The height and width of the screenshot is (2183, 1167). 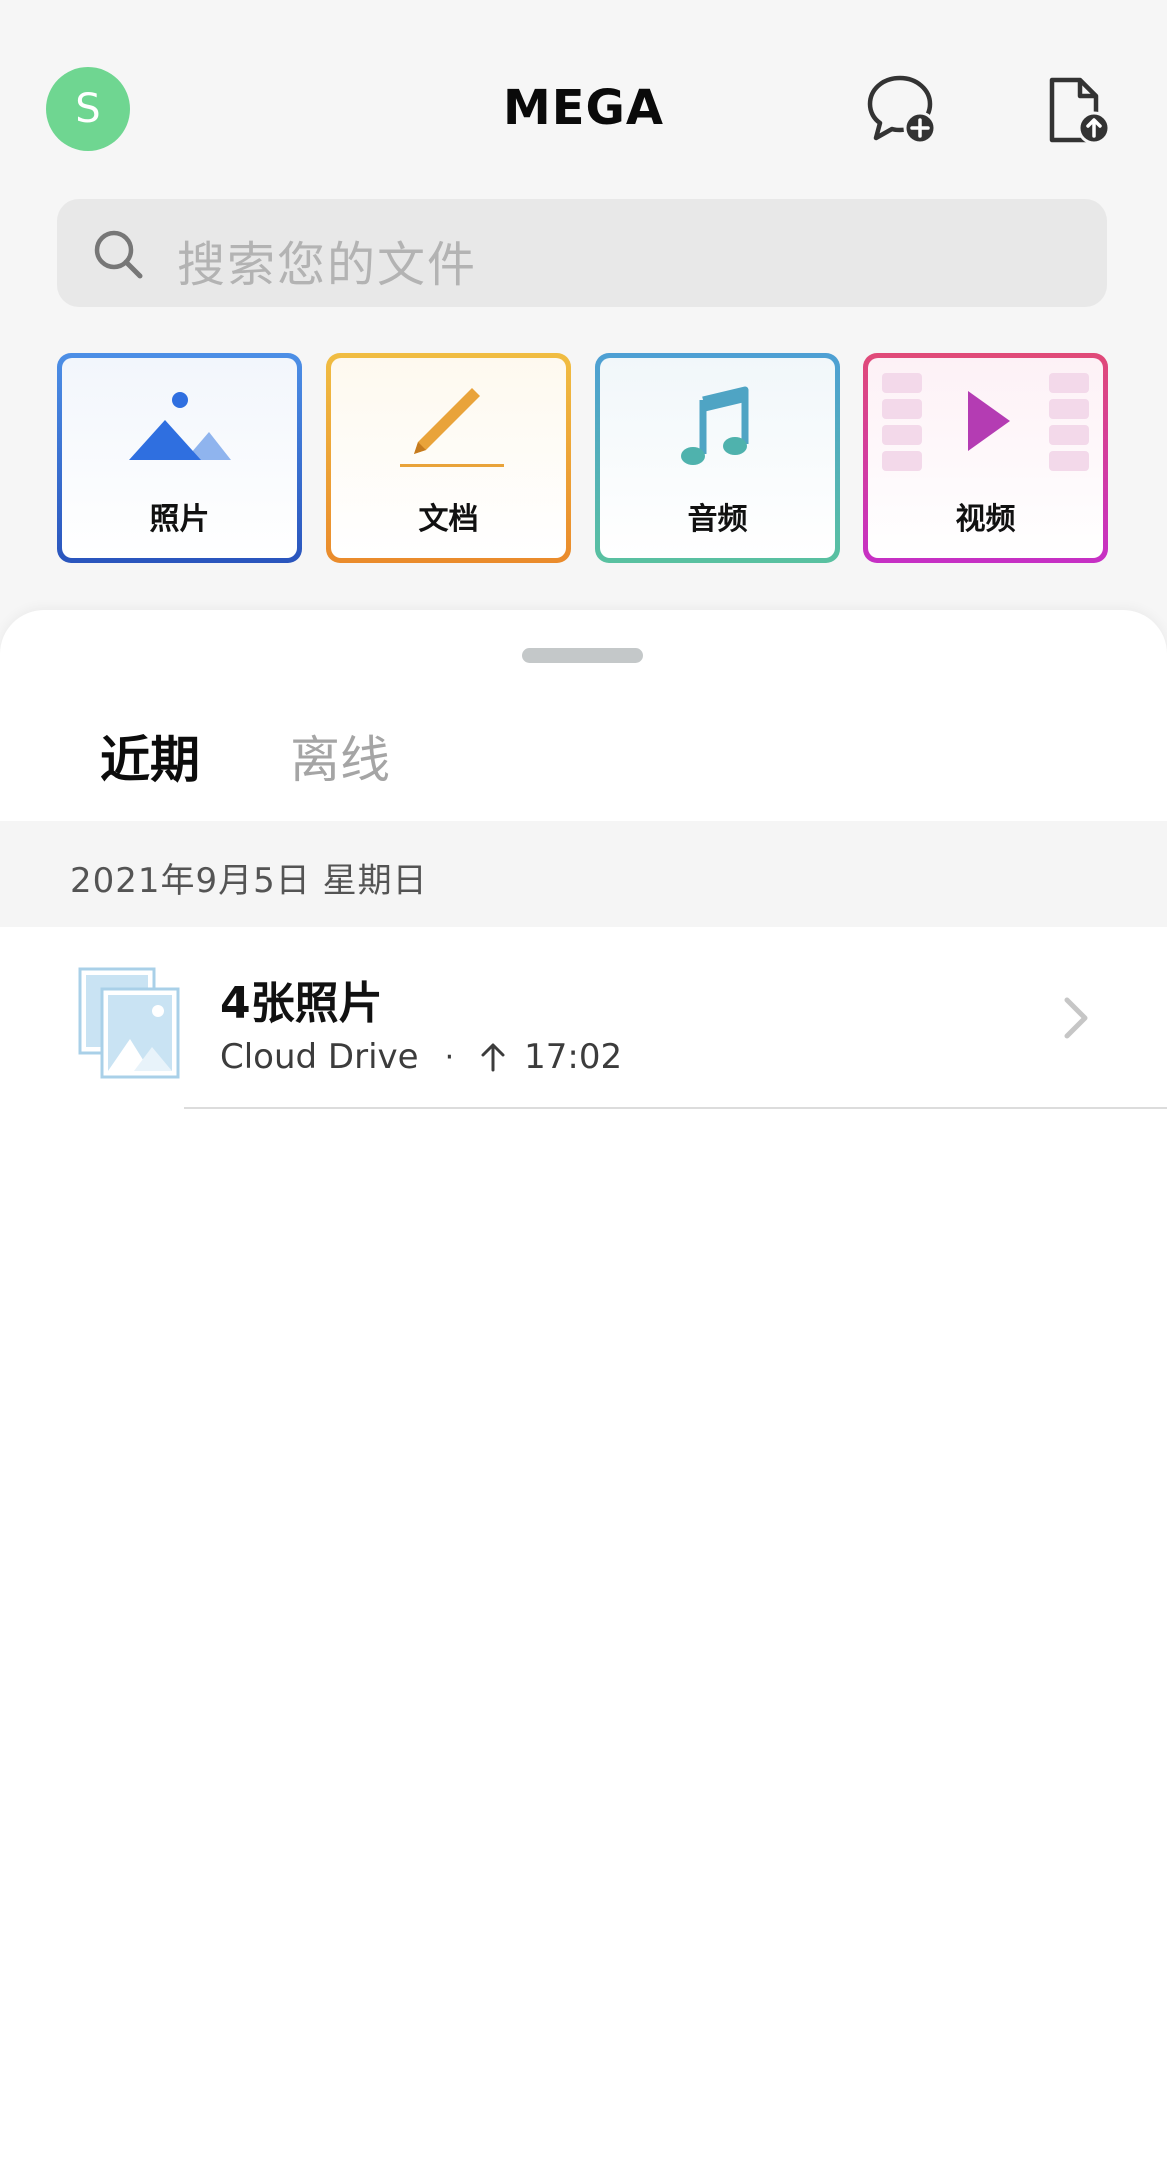 What do you see at coordinates (493, 1057) in the screenshot?
I see `upload-arrow-icon` at bounding box center [493, 1057].